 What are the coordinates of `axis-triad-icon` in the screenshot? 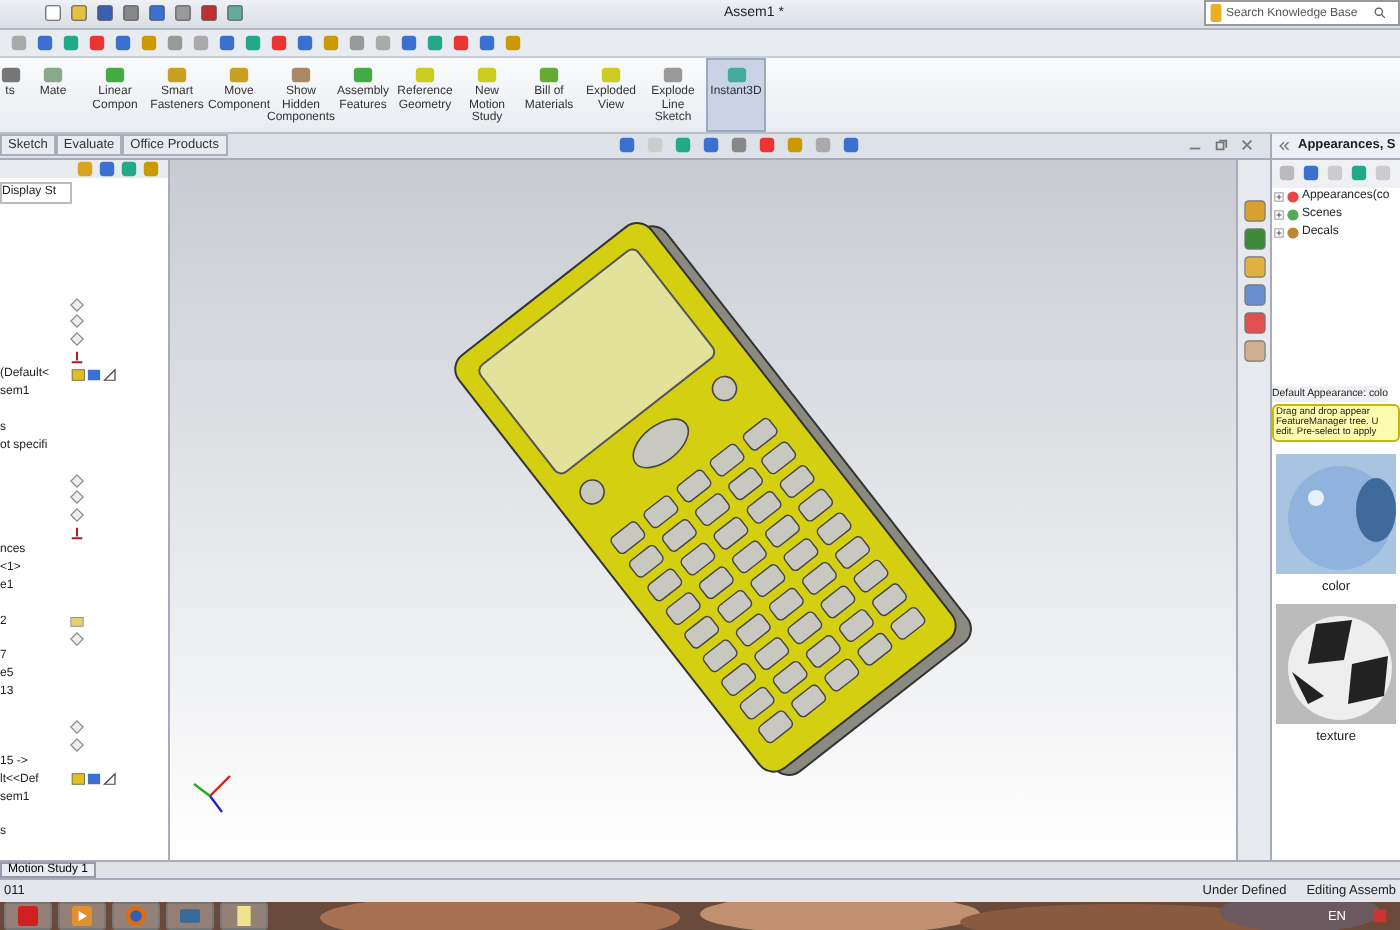 It's located at (212, 793).